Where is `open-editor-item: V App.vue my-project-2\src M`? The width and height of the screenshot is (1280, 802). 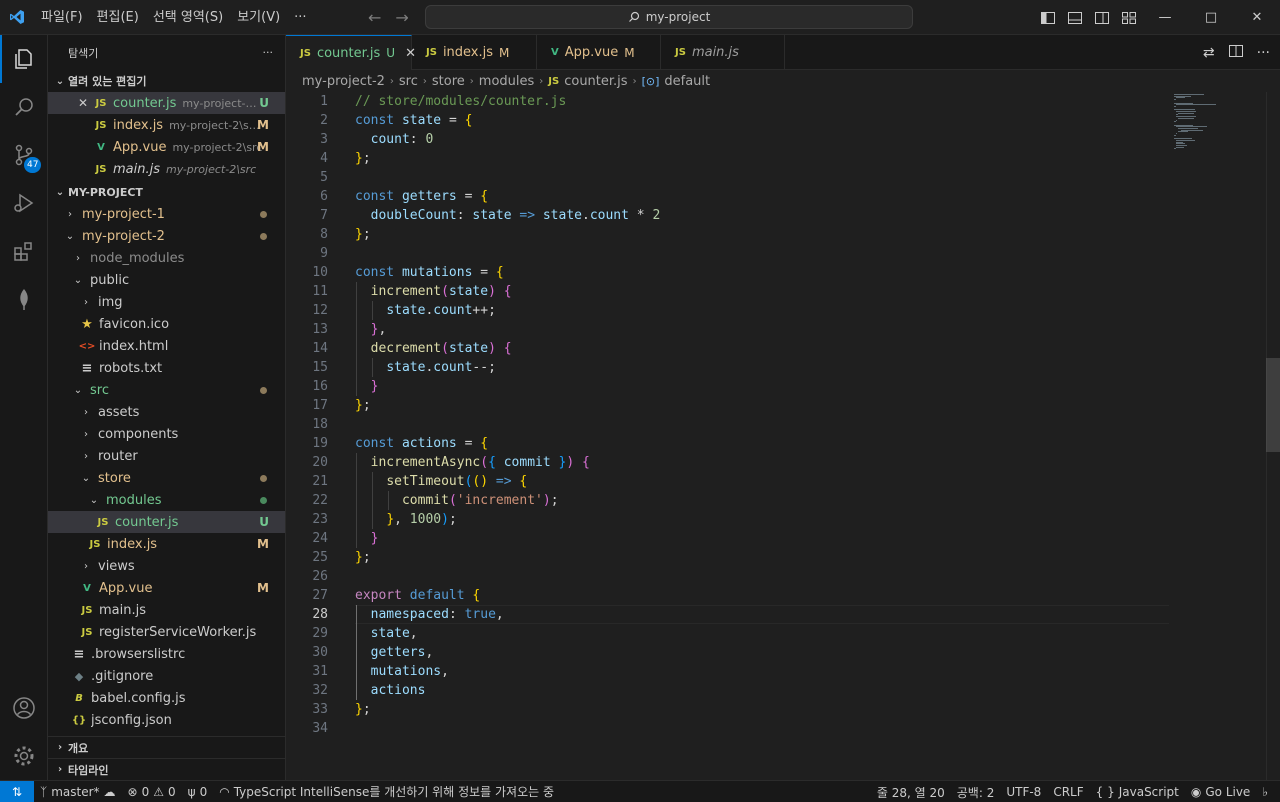
open-editor-item: V App.vue my-project-2\src M is located at coordinates (166, 147).